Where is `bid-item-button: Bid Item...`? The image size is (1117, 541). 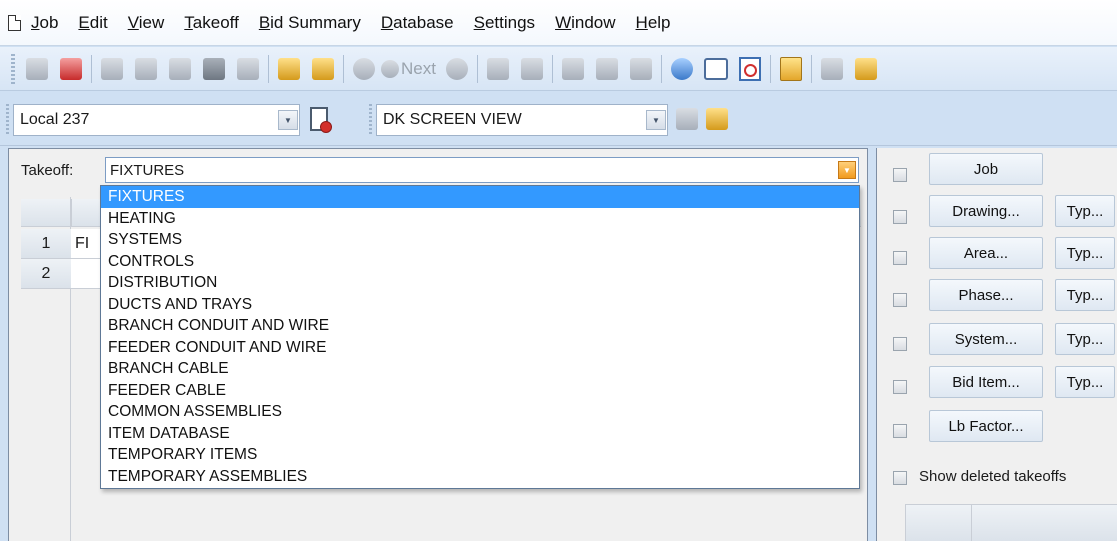 bid-item-button: Bid Item... is located at coordinates (986, 382).